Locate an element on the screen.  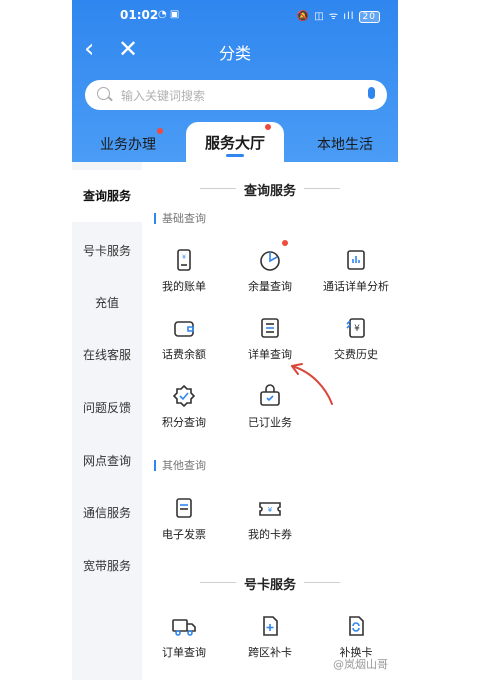
balance-query-badge is located at coordinates (285, 243).